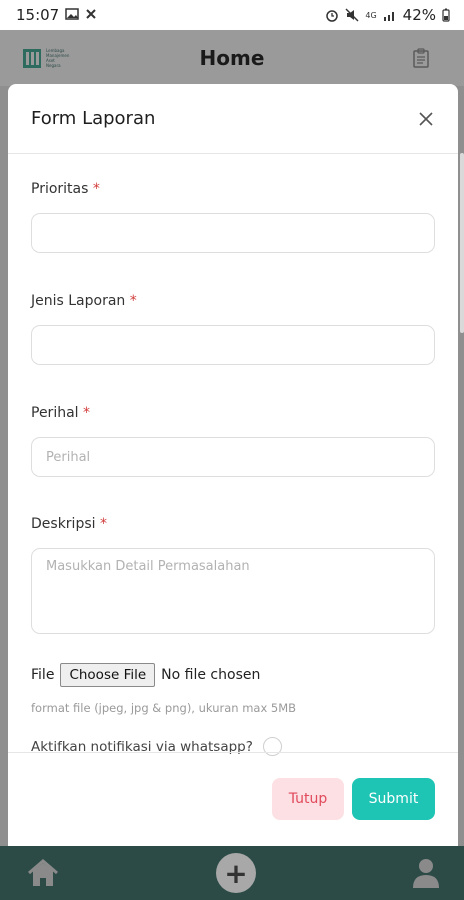  I want to click on deskripsi-label: Deskripsi, so click(63, 524).